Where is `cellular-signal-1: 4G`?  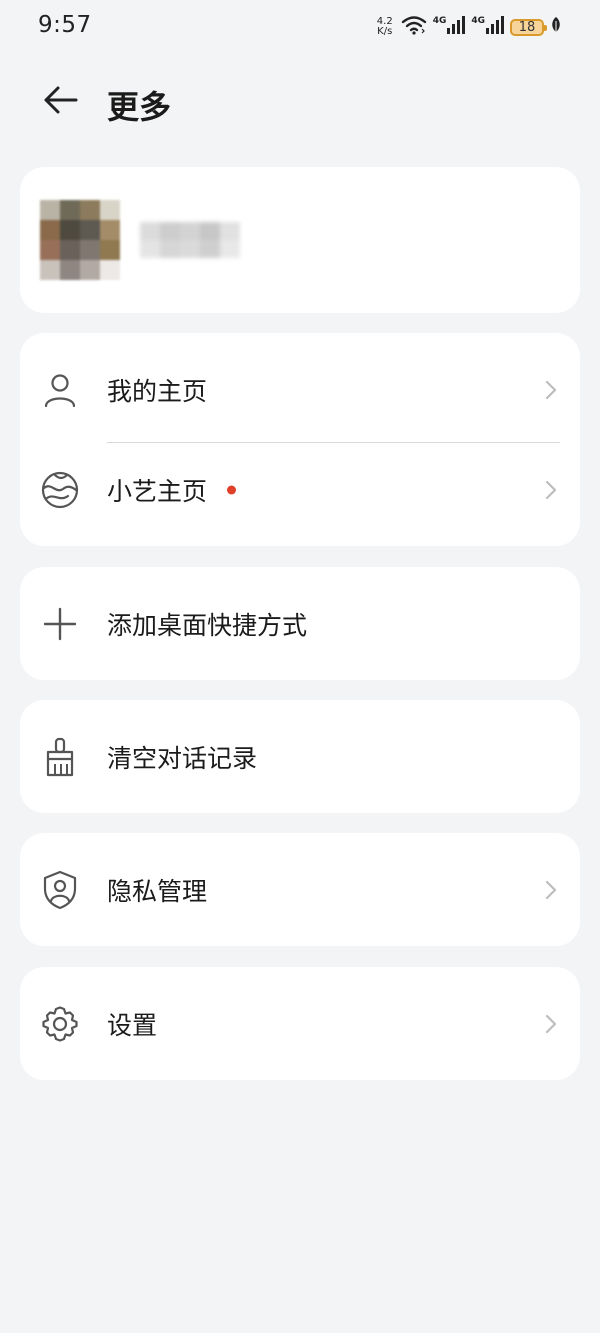 cellular-signal-1: 4G is located at coordinates (449, 27).